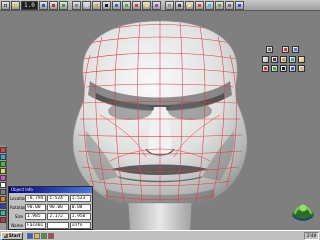 This screenshot has width=320, height=240. I want to click on snap-icon, so click(156, 5).